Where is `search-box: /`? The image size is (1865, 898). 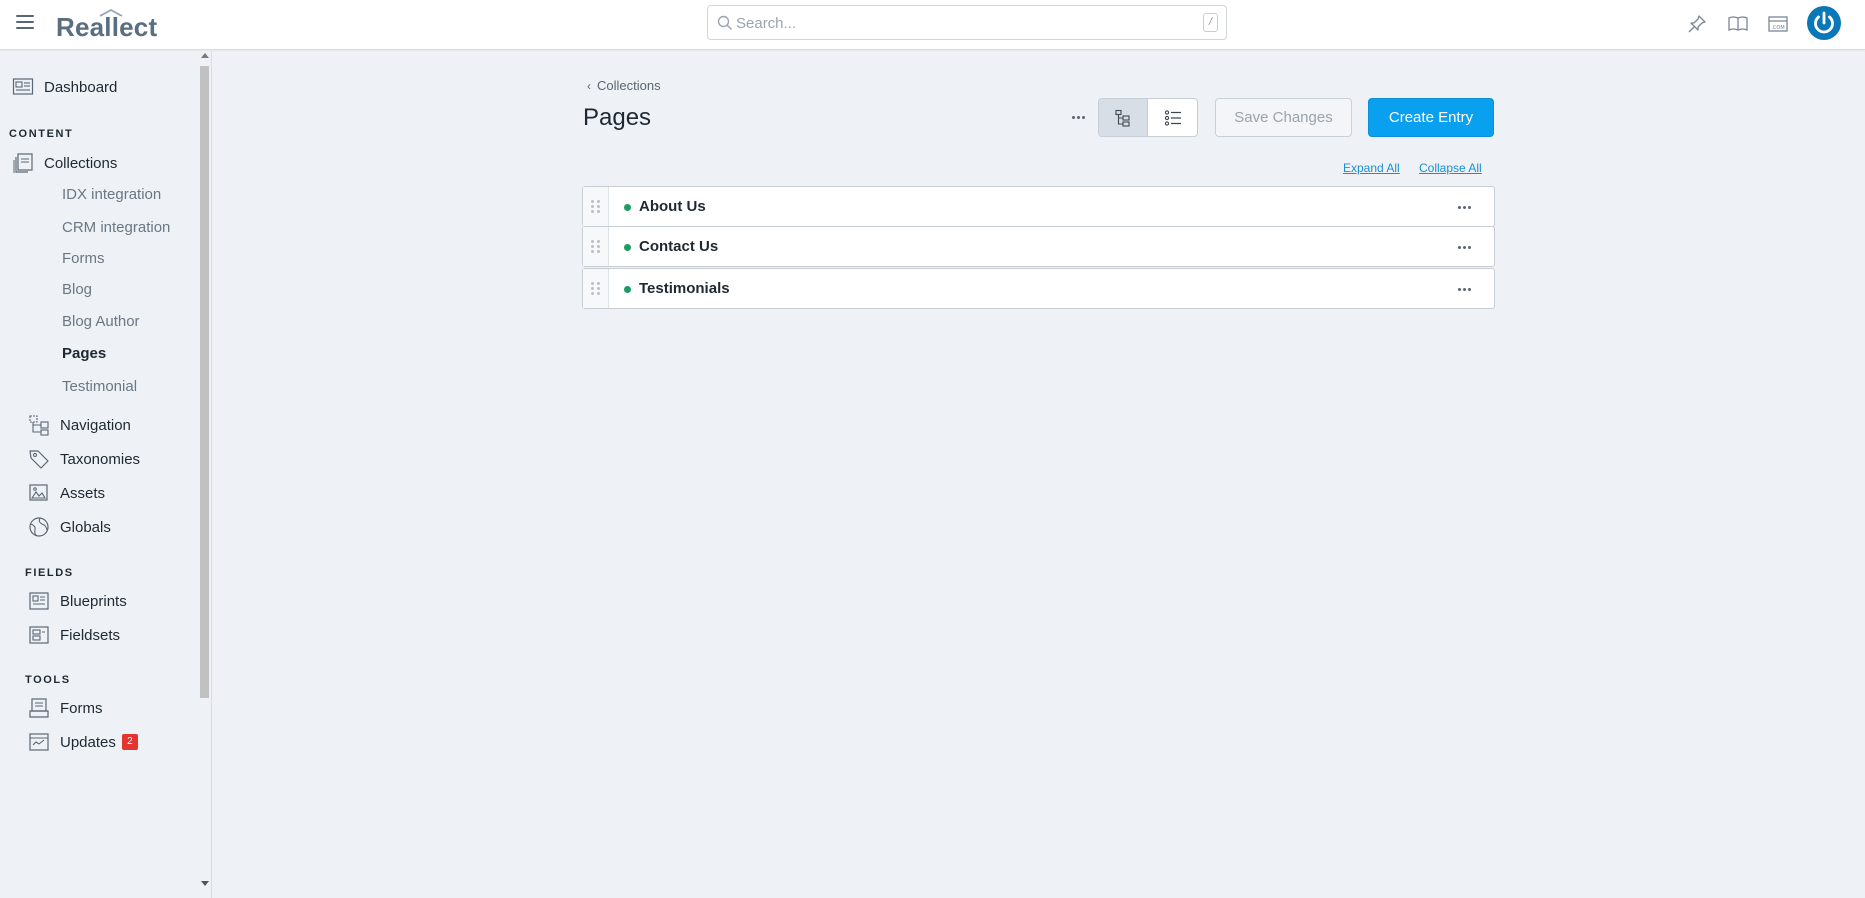 search-box: / is located at coordinates (967, 22).